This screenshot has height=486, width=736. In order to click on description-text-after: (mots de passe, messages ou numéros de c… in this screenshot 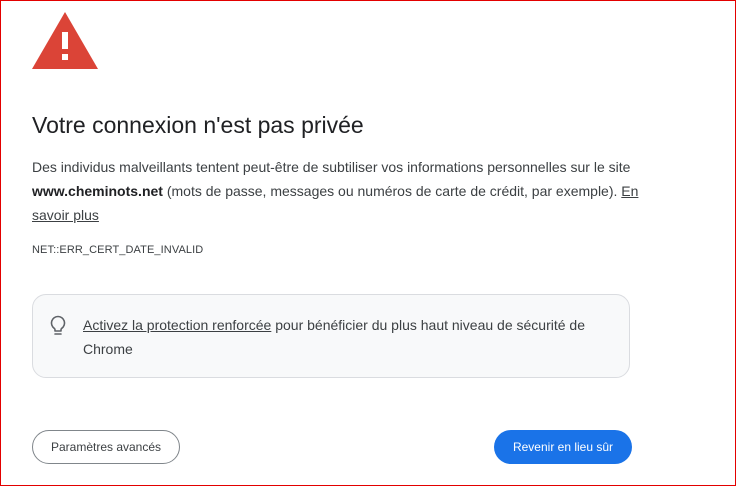, I will do `click(392, 191)`.